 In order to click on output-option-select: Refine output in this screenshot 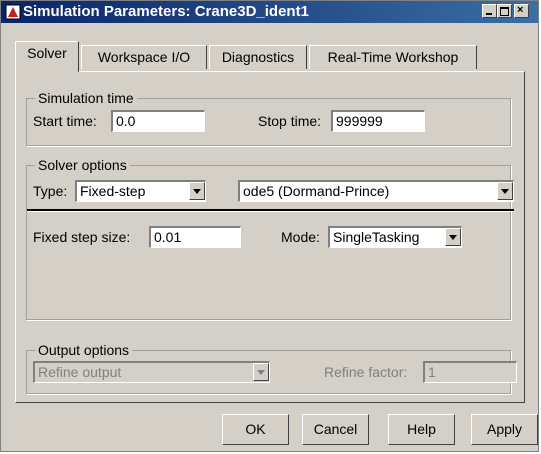, I will do `click(151, 372)`.